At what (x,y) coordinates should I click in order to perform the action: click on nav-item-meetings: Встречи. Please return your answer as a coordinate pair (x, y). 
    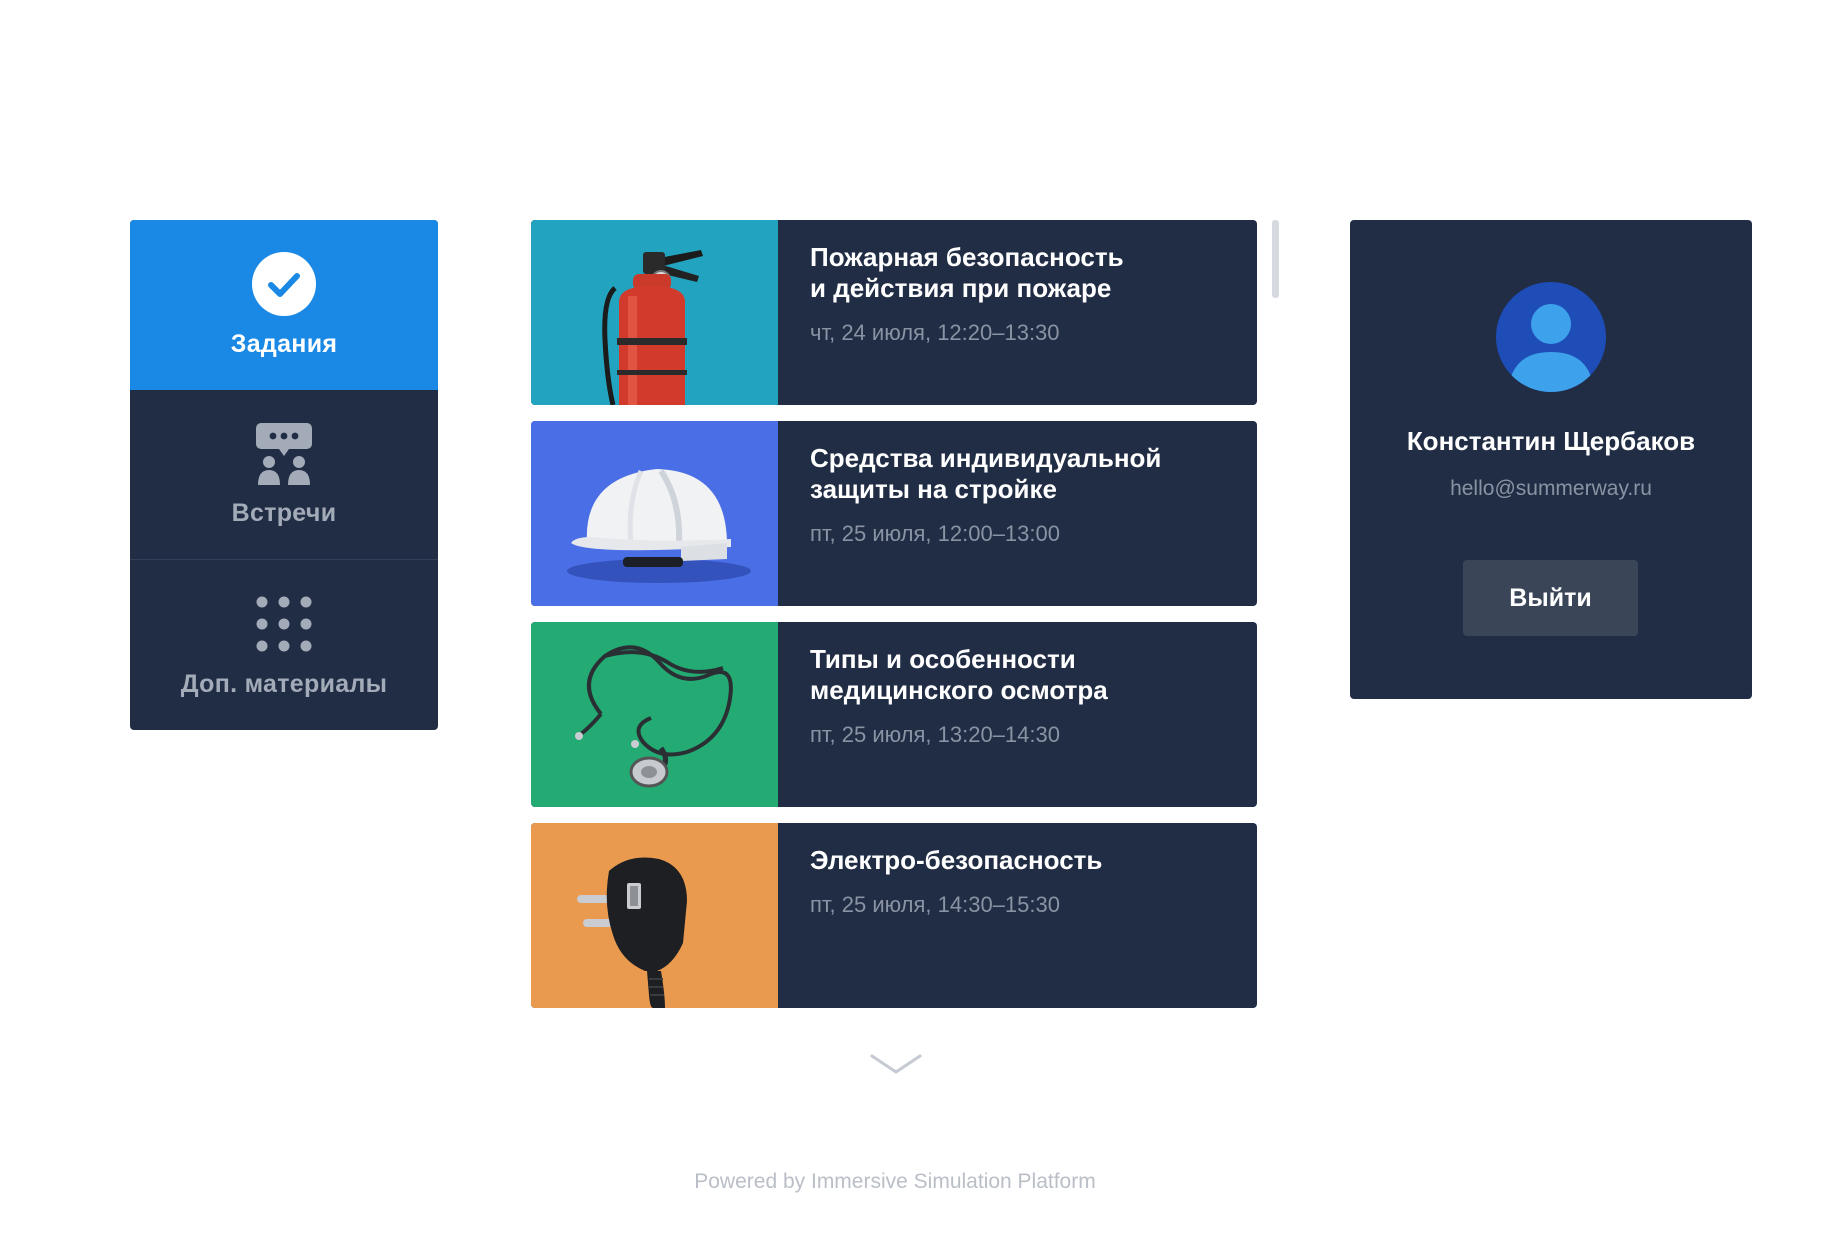
    Looking at the image, I should click on (284, 475).